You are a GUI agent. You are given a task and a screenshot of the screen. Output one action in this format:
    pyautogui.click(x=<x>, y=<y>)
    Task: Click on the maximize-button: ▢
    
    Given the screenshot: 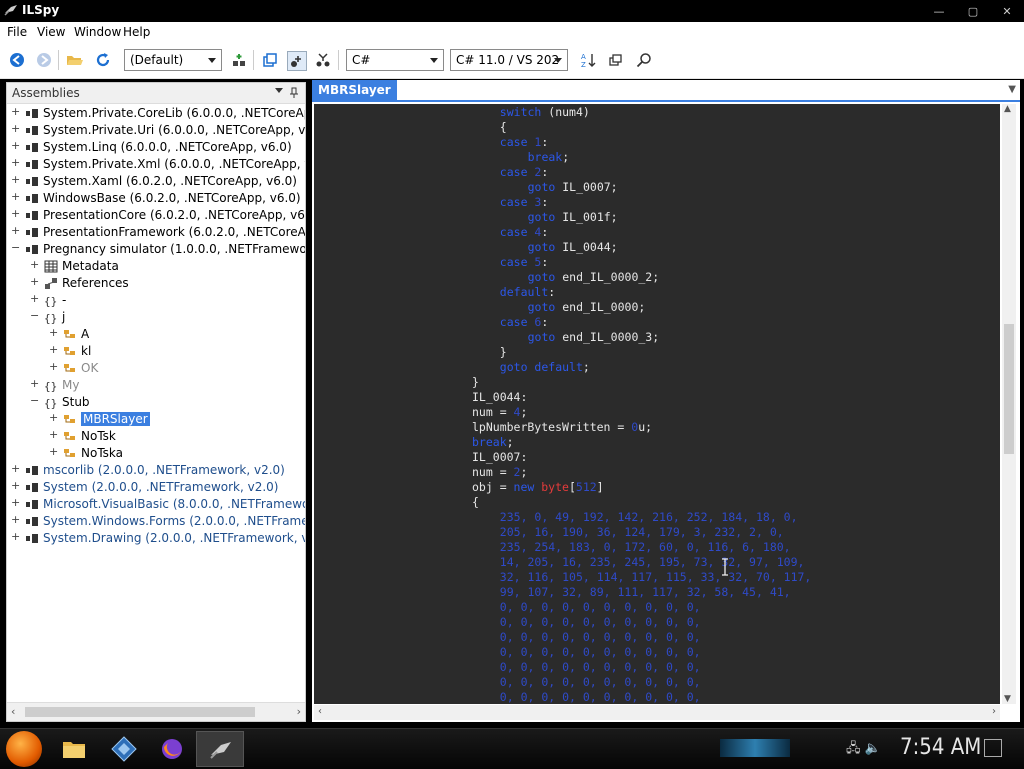 What is the action you would take?
    pyautogui.click(x=973, y=11)
    